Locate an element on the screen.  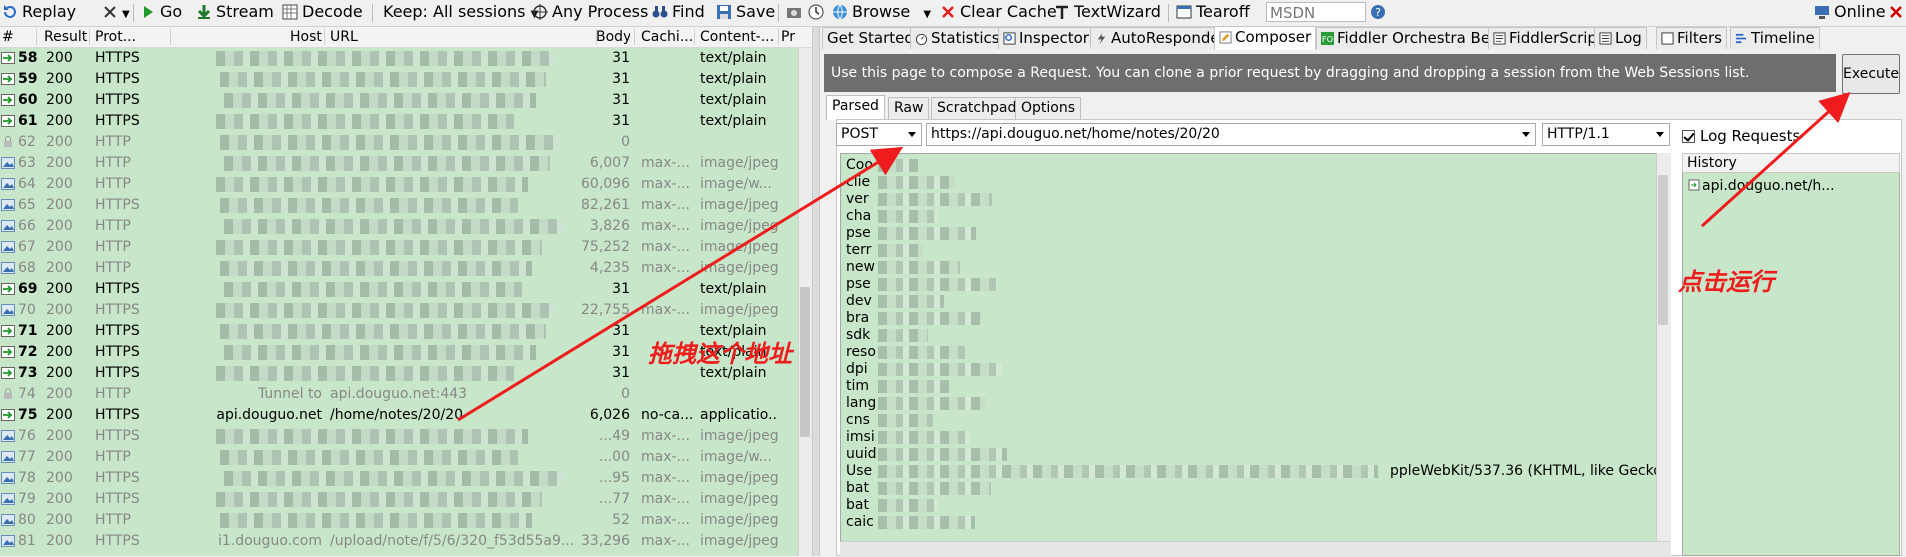
url-input: https://api.douguo.net/home/notes/20/20 is located at coordinates (1231, 134).